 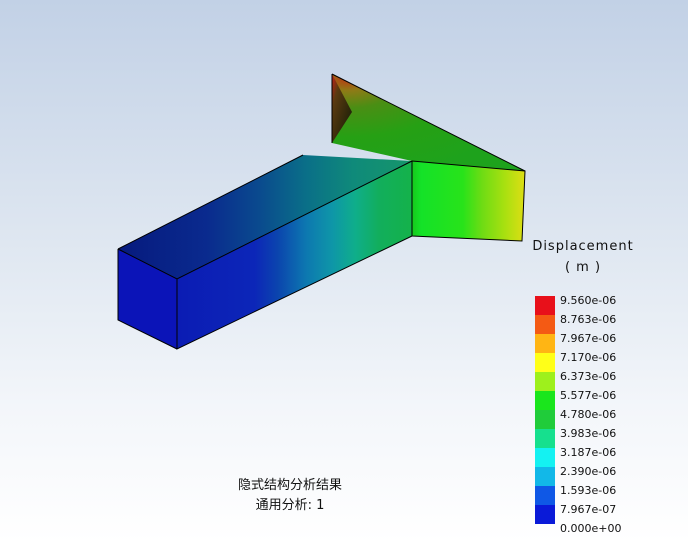 What do you see at coordinates (290, 505) in the screenshot?
I see `caption-step: 通用分析: 1` at bounding box center [290, 505].